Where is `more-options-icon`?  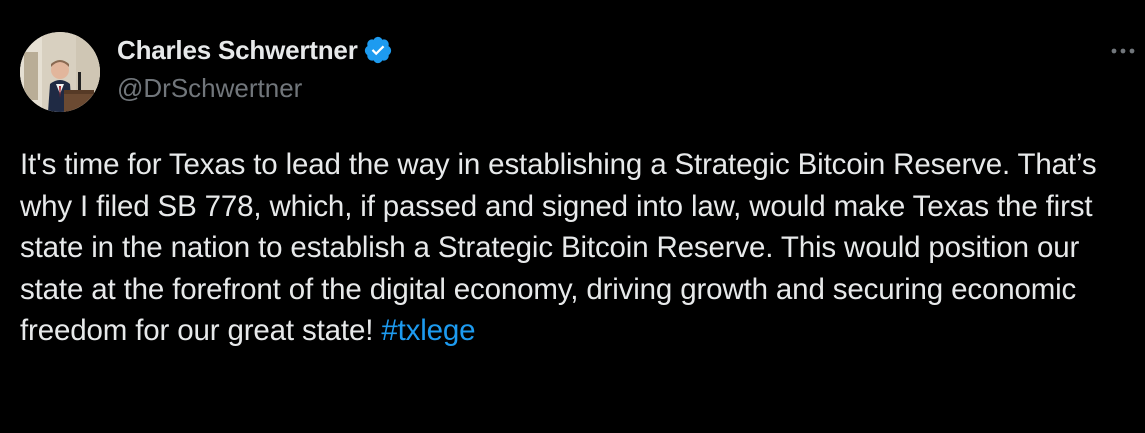 more-options-icon is located at coordinates (1123, 51).